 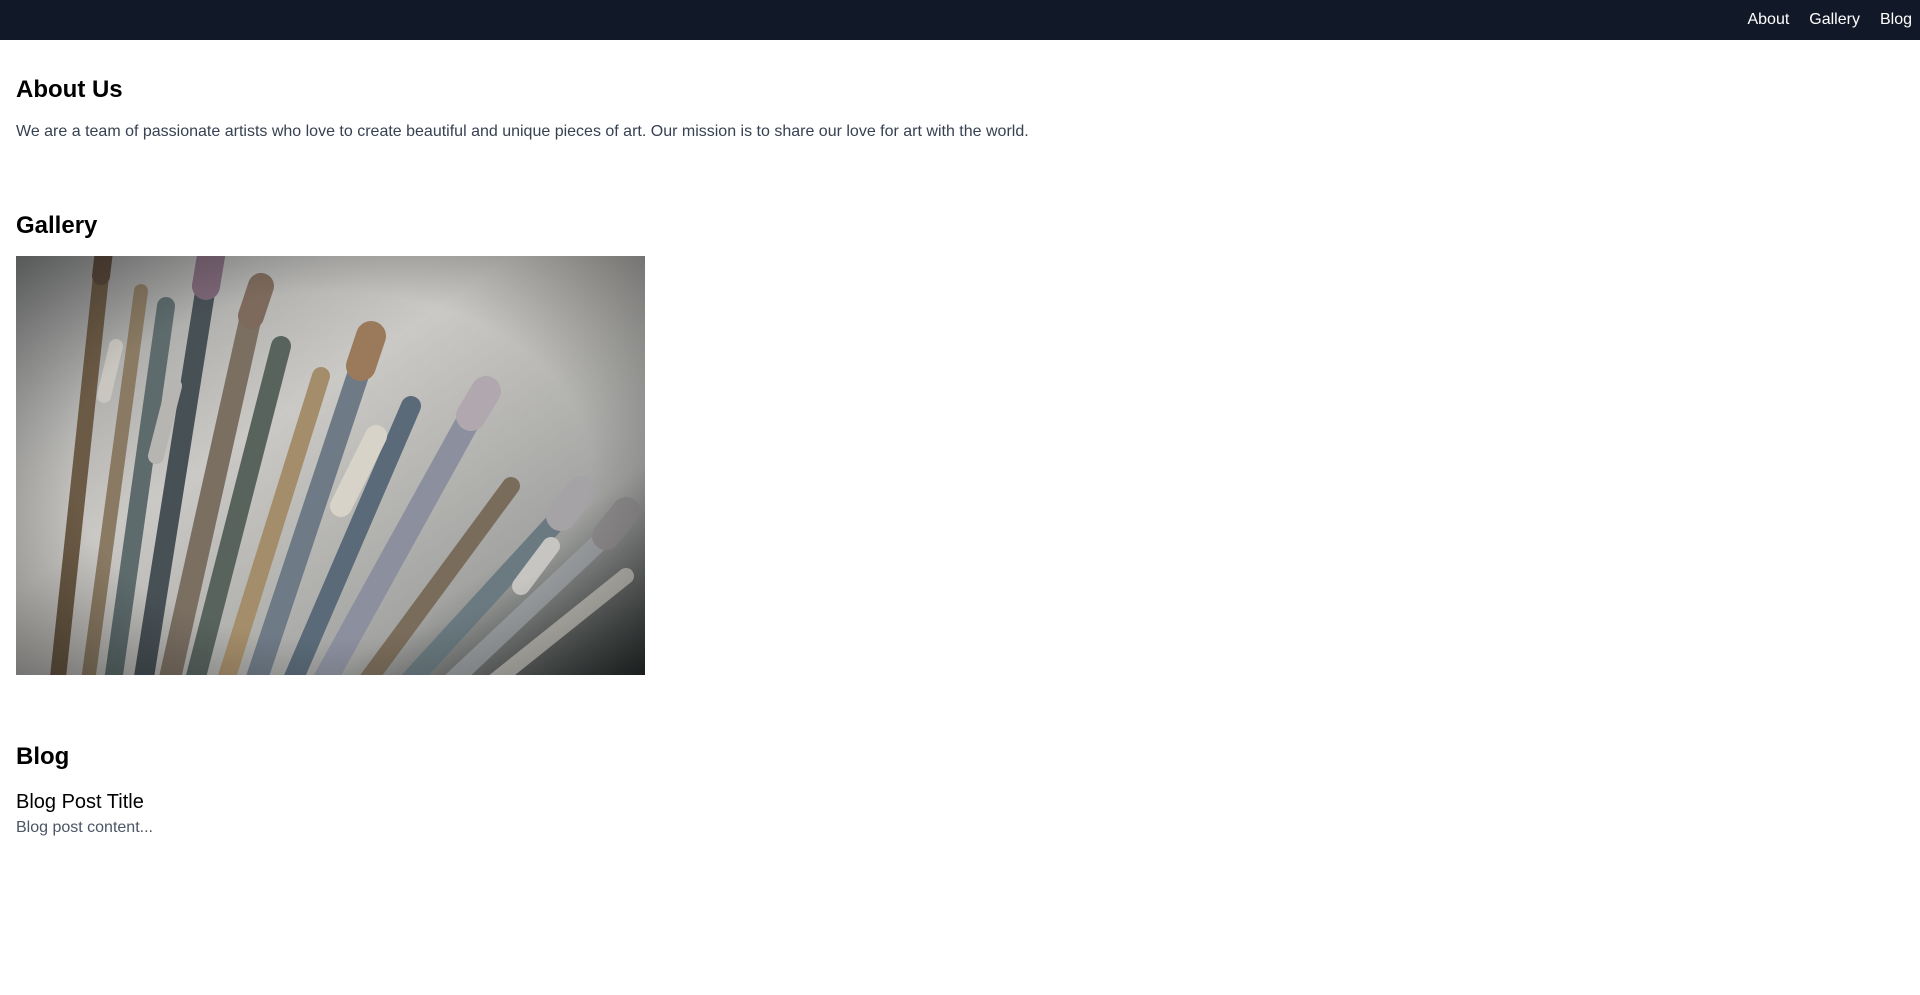 I want to click on top-navigation-bar: About Gallery Blog, so click(x=960, y=20).